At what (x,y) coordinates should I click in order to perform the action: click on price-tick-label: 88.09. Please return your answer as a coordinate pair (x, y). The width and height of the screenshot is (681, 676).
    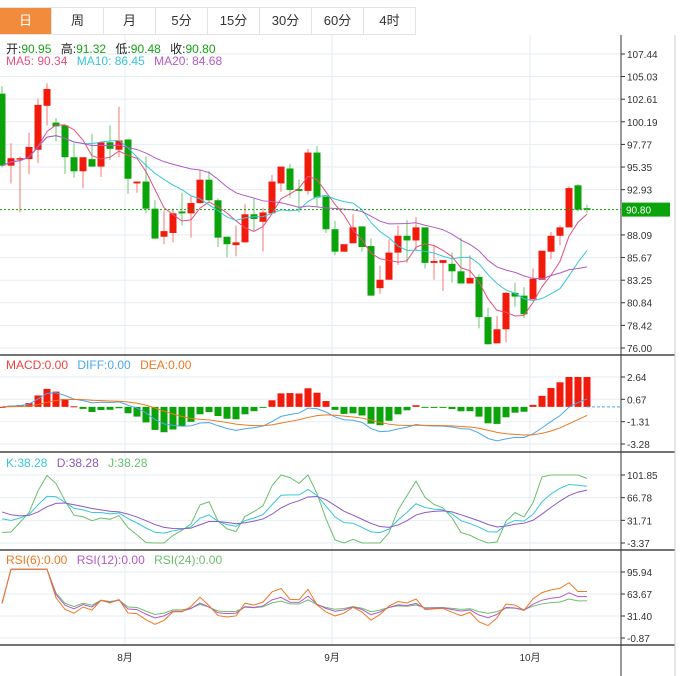
    Looking at the image, I should click on (639, 236).